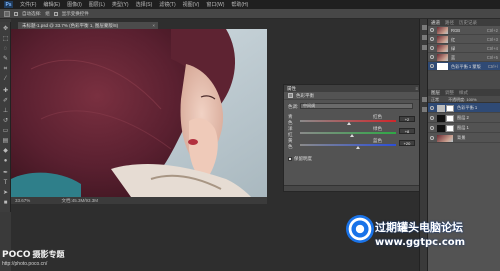 The image size is (500, 271). What do you see at coordinates (464, 48) in the screenshot?
I see `channel-row: 绿 Ctrl+4` at bounding box center [464, 48].